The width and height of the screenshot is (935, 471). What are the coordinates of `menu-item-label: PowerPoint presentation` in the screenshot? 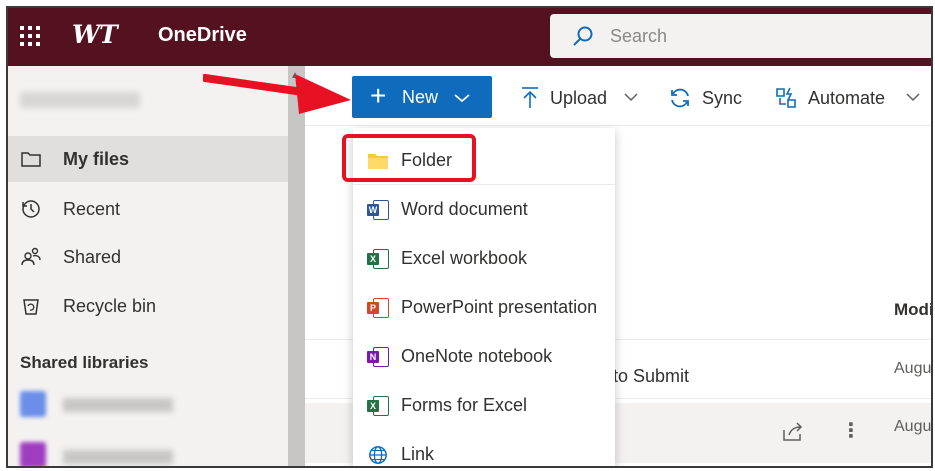 It's located at (499, 307).